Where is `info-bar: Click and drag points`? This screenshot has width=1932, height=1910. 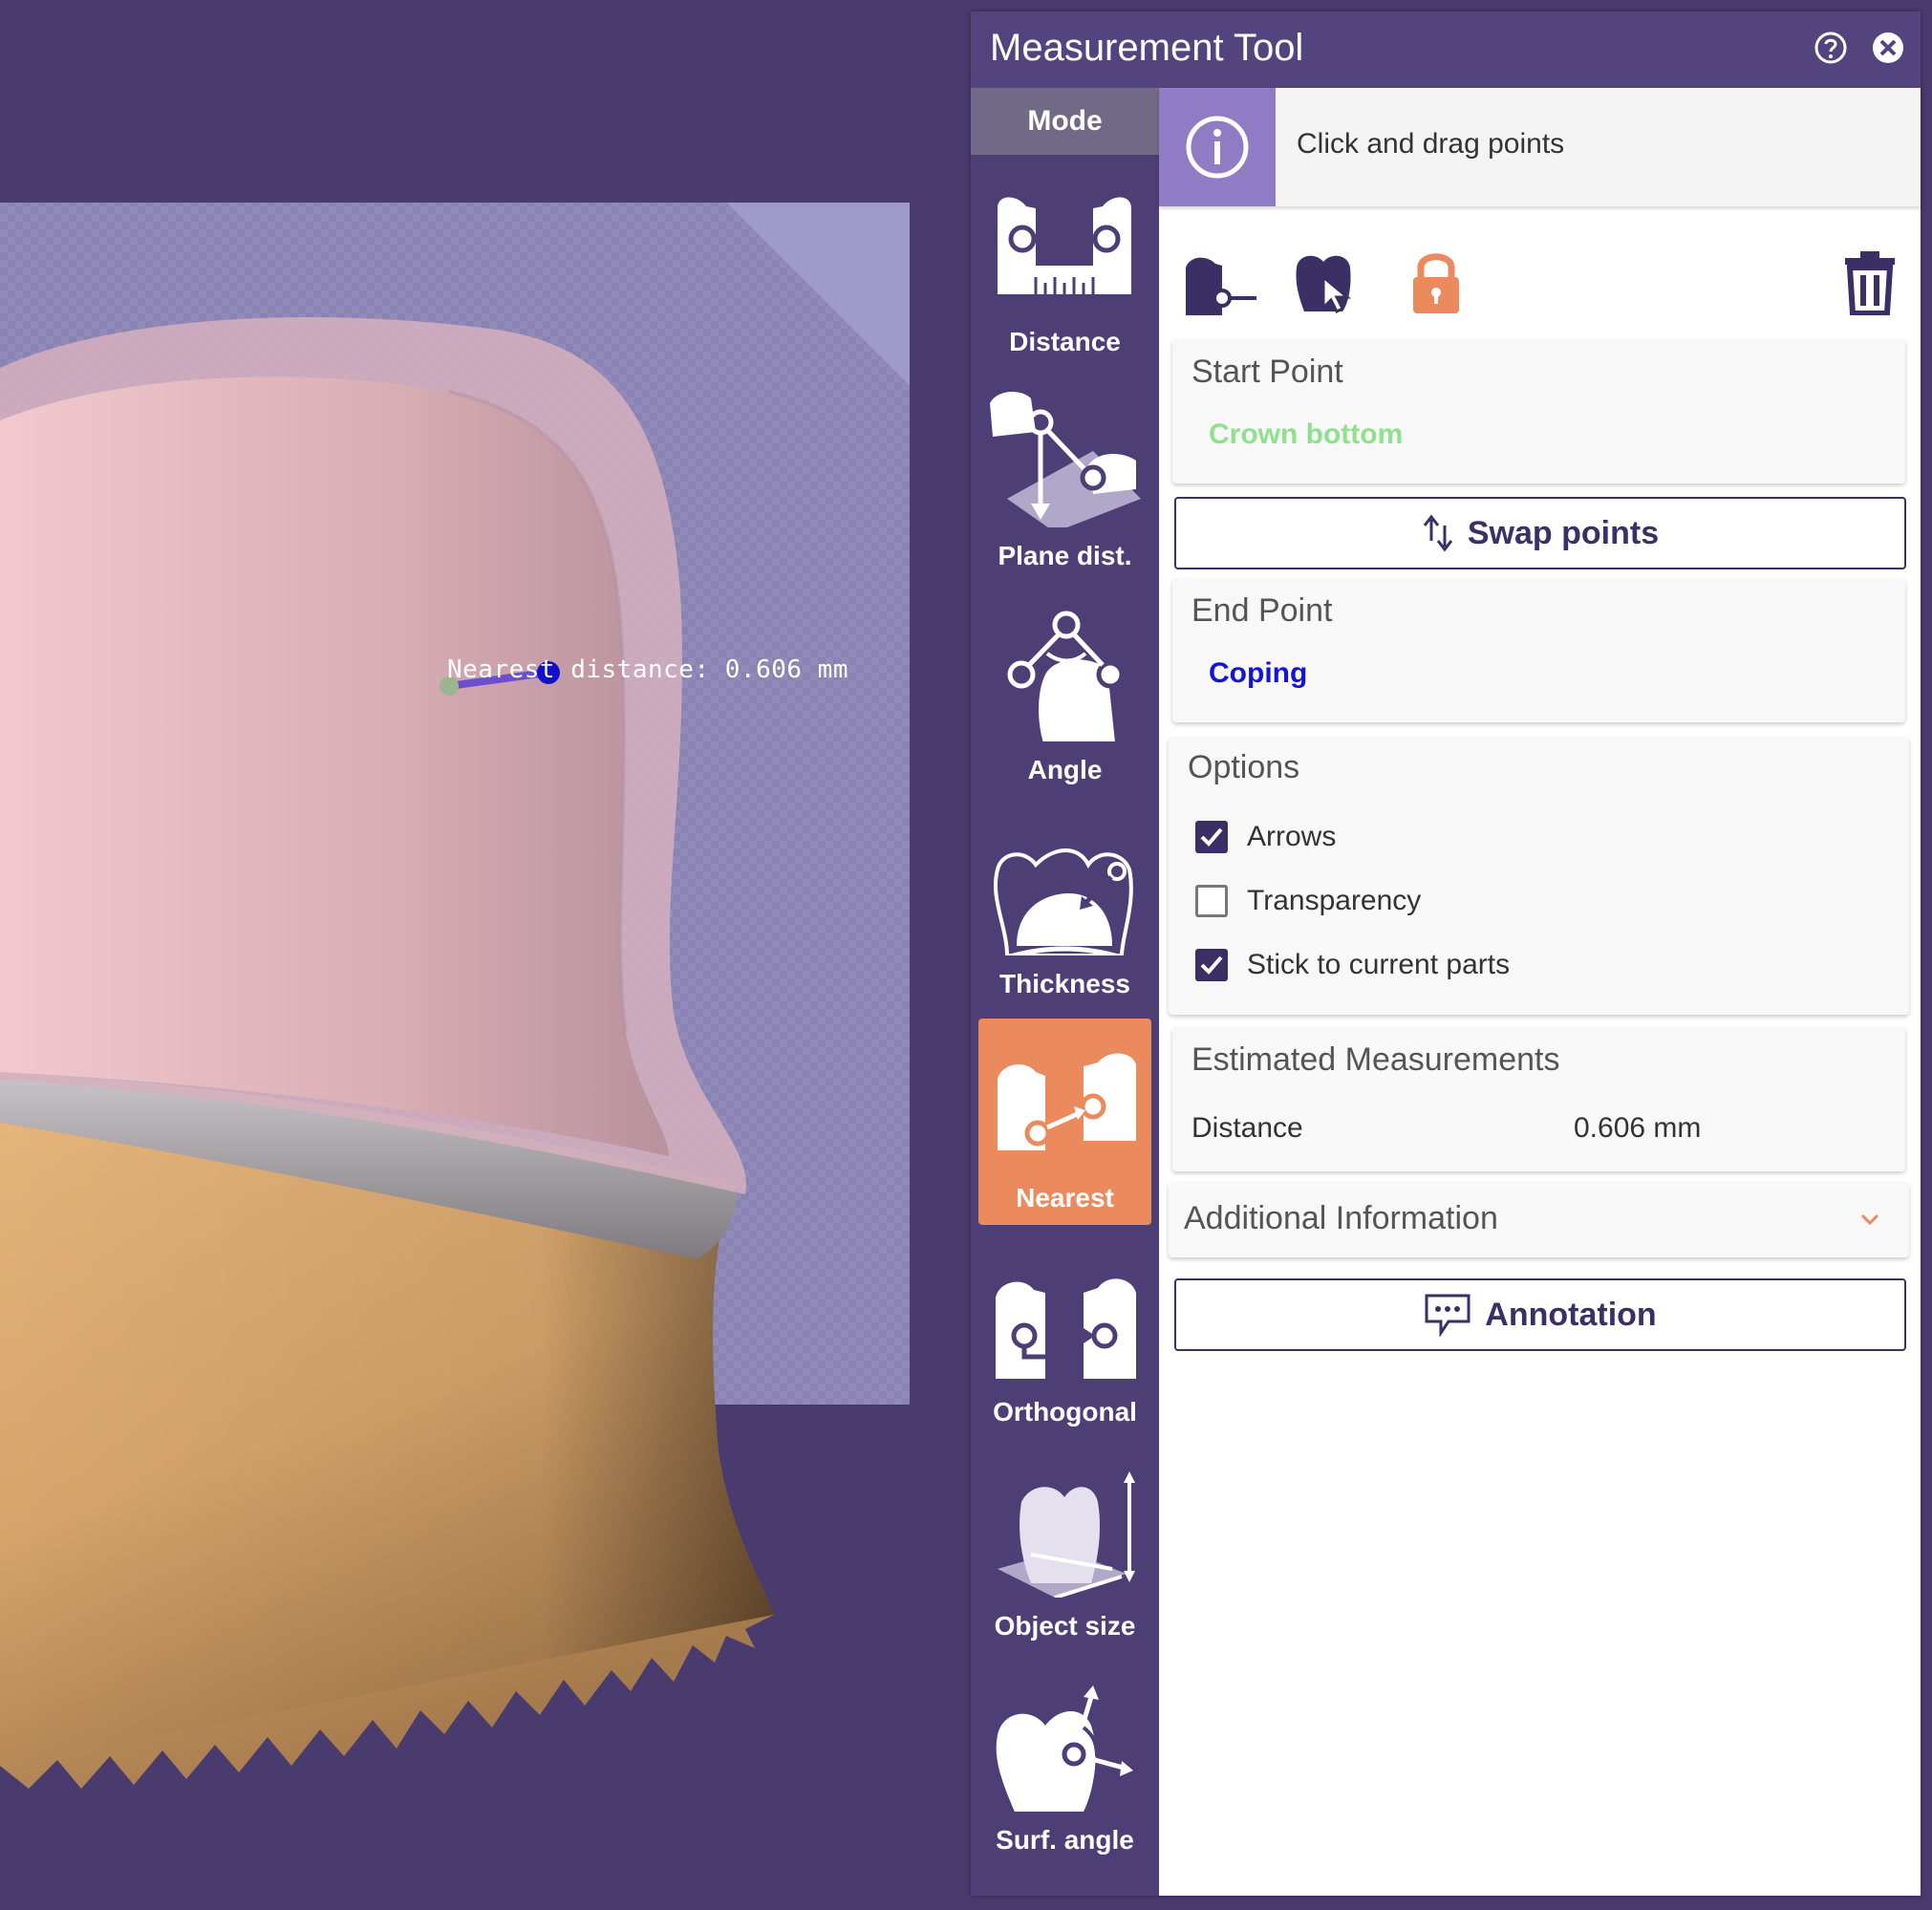
info-bar: Click and drag points is located at coordinates (1540, 147).